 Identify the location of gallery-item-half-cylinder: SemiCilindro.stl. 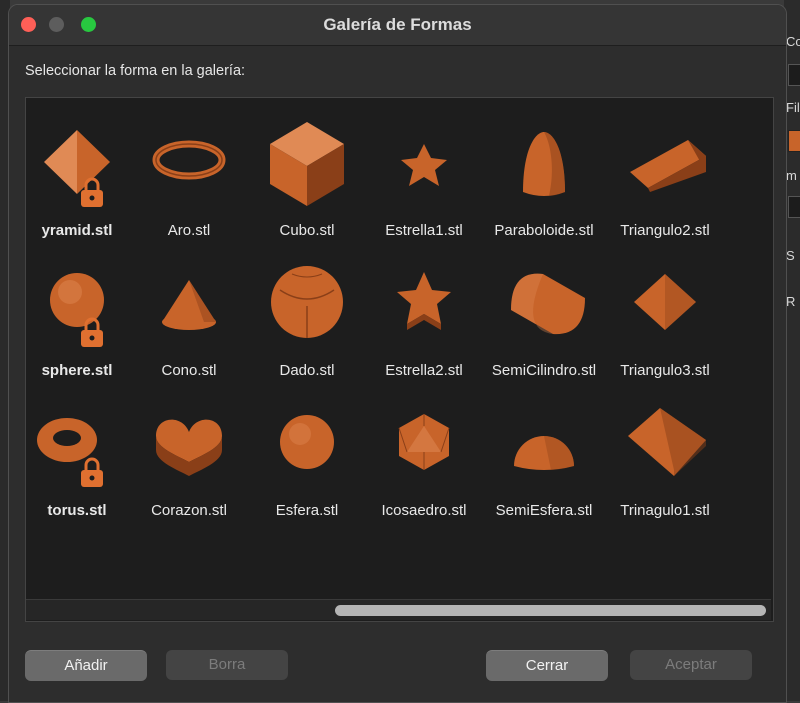
(544, 314).